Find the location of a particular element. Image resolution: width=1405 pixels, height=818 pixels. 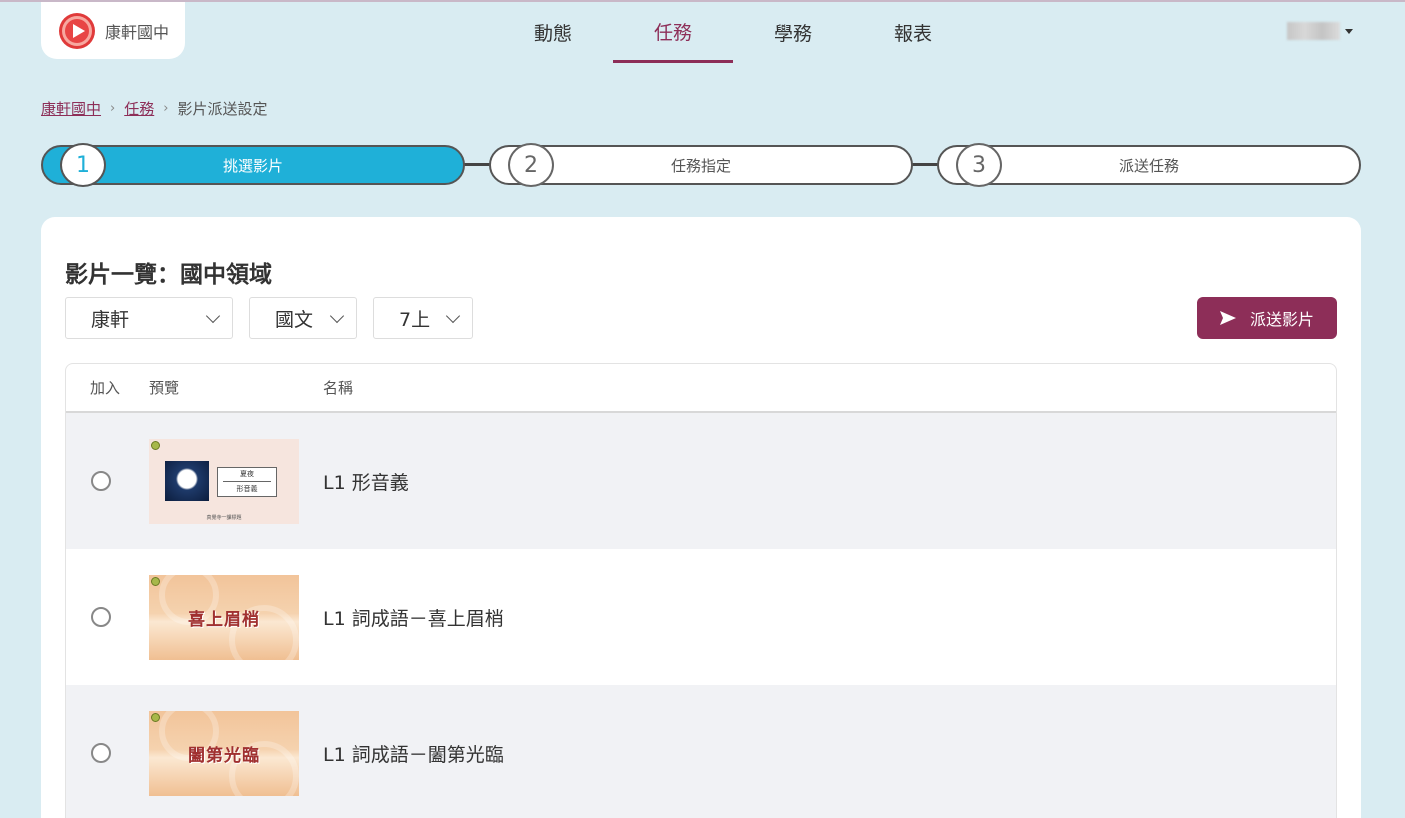

preview-cell: 夏夜 形音義 真覺寺一課標題 is located at coordinates (236, 481).